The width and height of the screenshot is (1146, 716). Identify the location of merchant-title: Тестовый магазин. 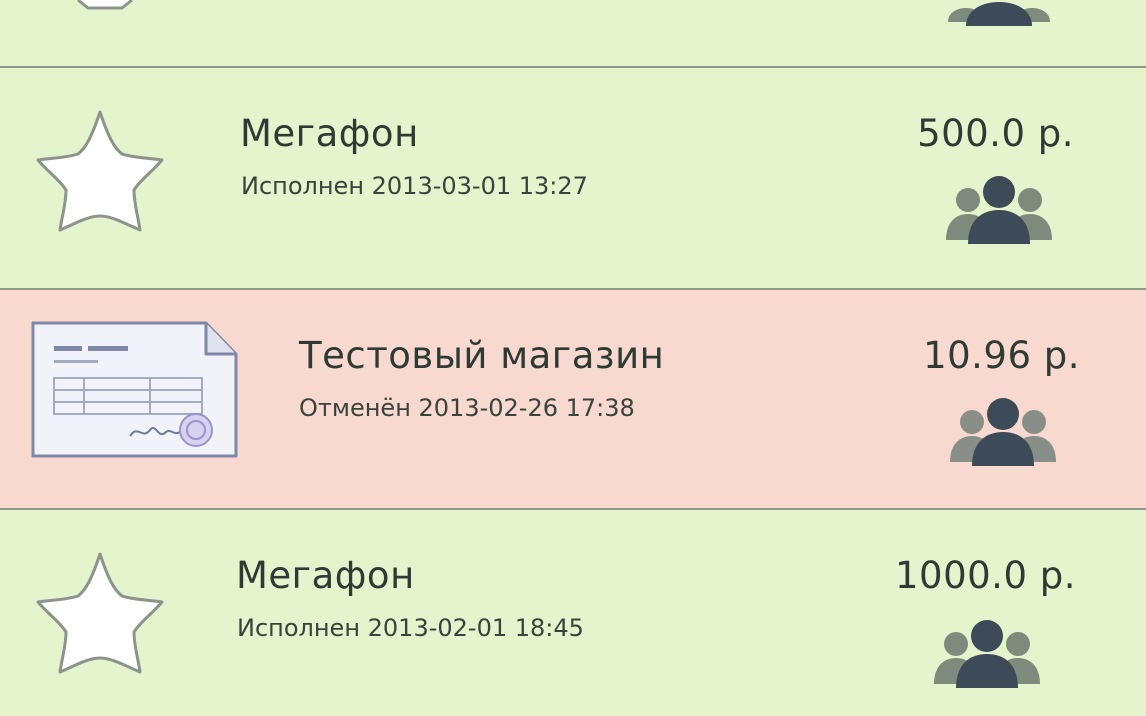
(482, 355).